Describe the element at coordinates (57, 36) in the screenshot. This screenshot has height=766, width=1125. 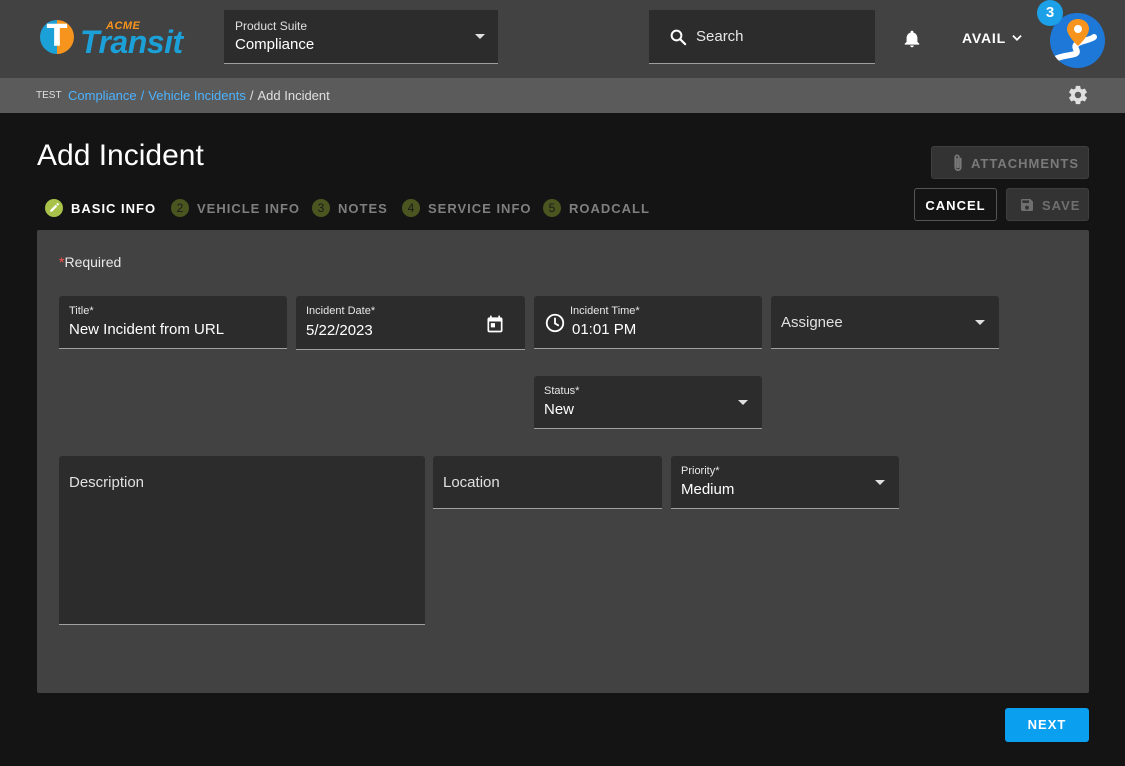
I see `logo-letter: T` at that location.